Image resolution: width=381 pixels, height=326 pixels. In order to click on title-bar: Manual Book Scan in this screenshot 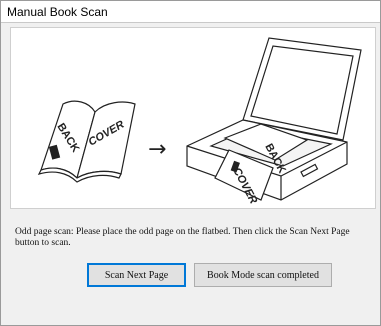, I will do `click(190, 12)`.